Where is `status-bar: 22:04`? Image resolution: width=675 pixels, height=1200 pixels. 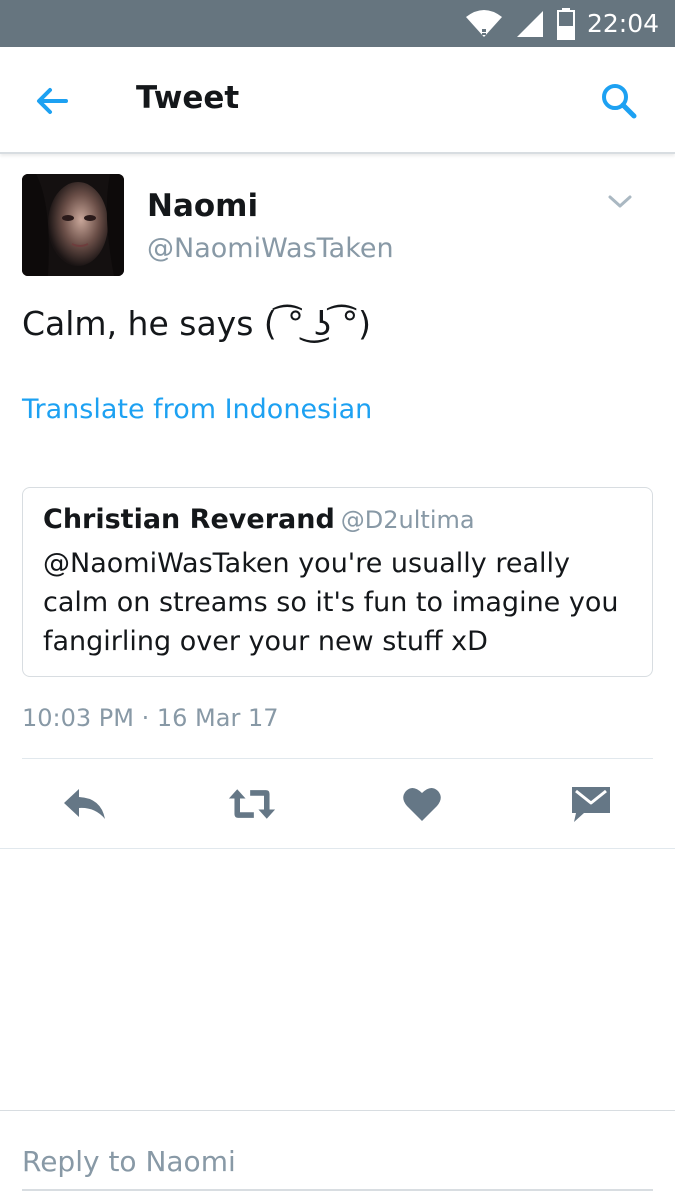
status-bar: 22:04 is located at coordinates (337, 23).